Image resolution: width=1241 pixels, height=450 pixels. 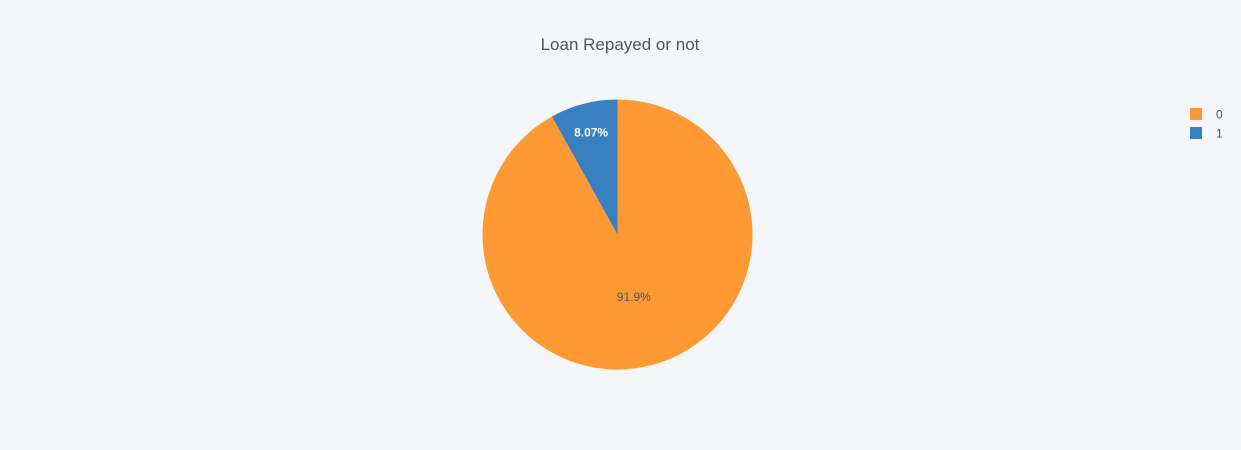 I want to click on pie-slice-label-1: 8.07%, so click(x=591, y=133).